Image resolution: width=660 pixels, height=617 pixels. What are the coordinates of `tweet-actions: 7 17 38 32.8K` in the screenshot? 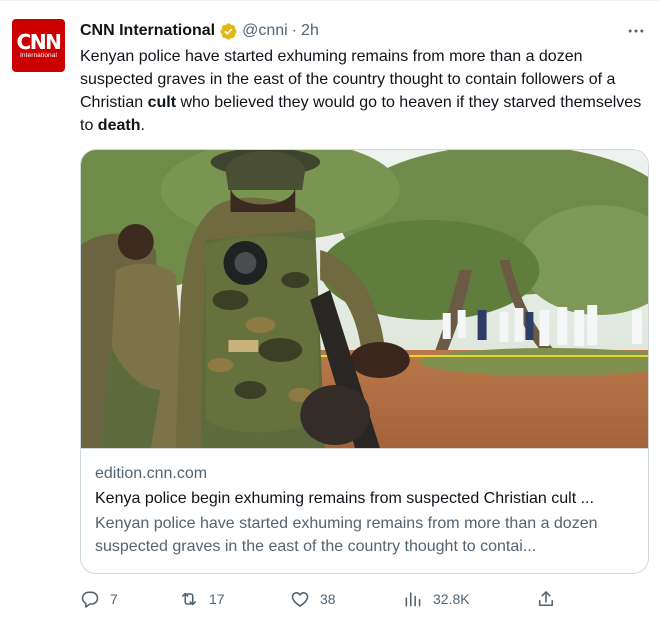 It's located at (320, 599).